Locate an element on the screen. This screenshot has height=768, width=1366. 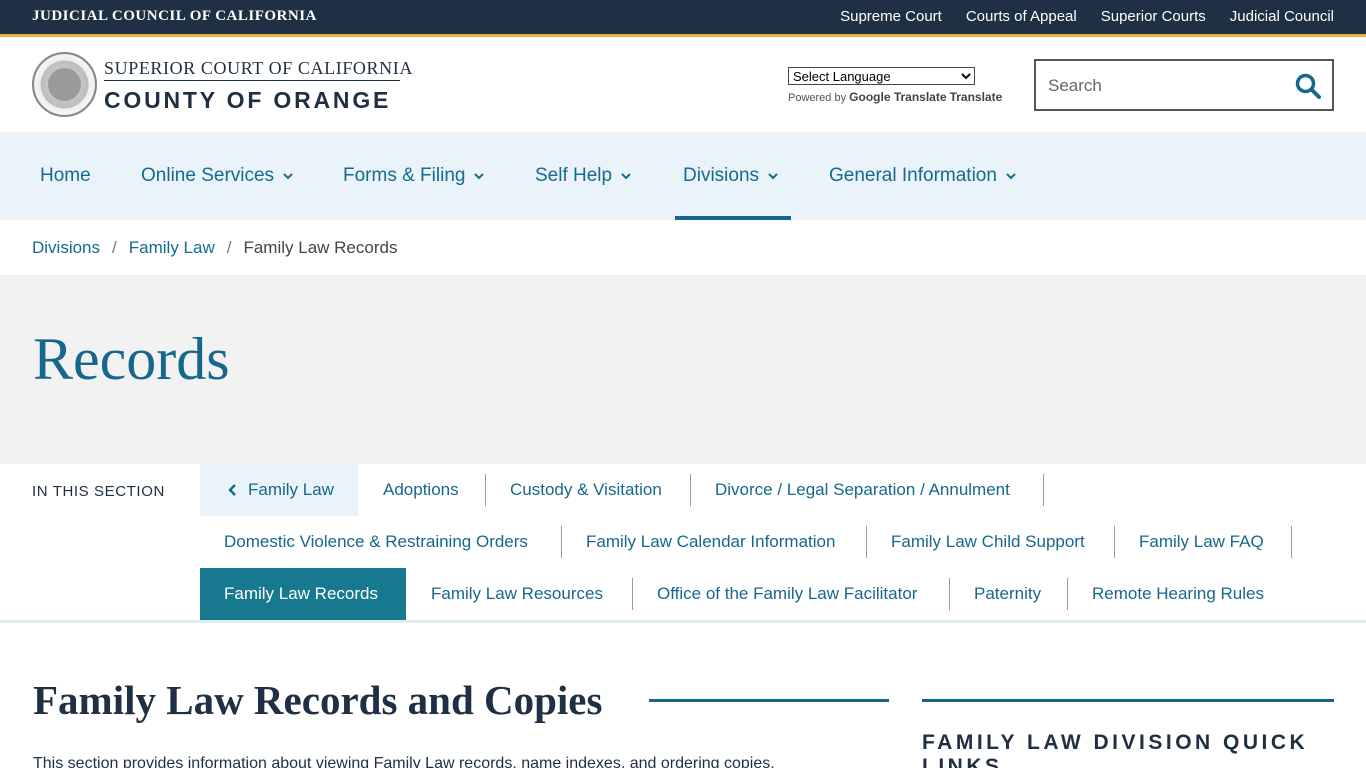
top-link-courts-of-appeal: Courts of Appeal is located at coordinates (1021, 16).